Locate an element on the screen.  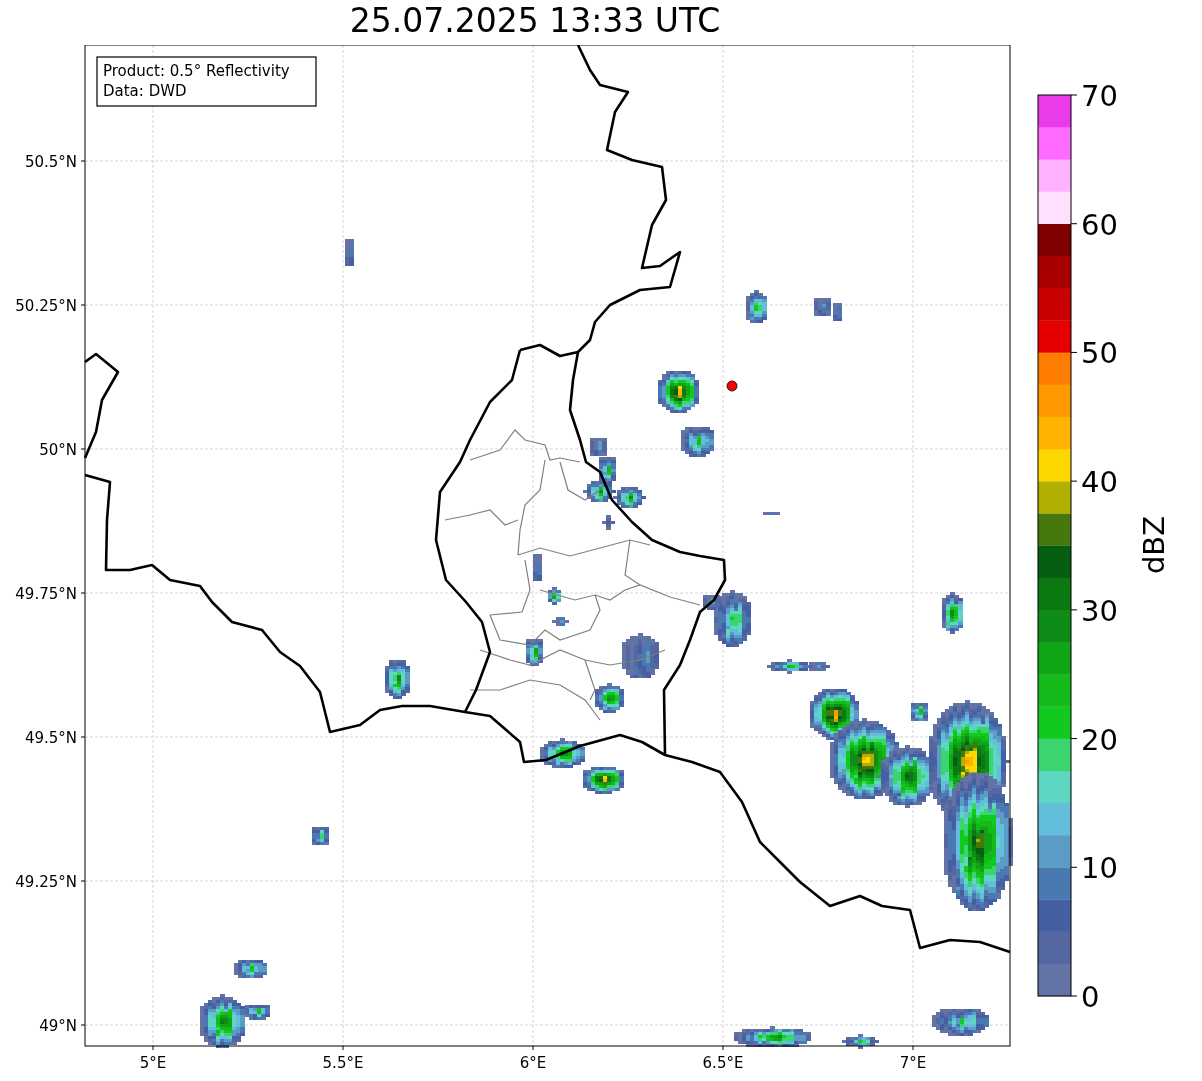
colorbar-tick-label: 50 is located at coordinates (1099, 353).